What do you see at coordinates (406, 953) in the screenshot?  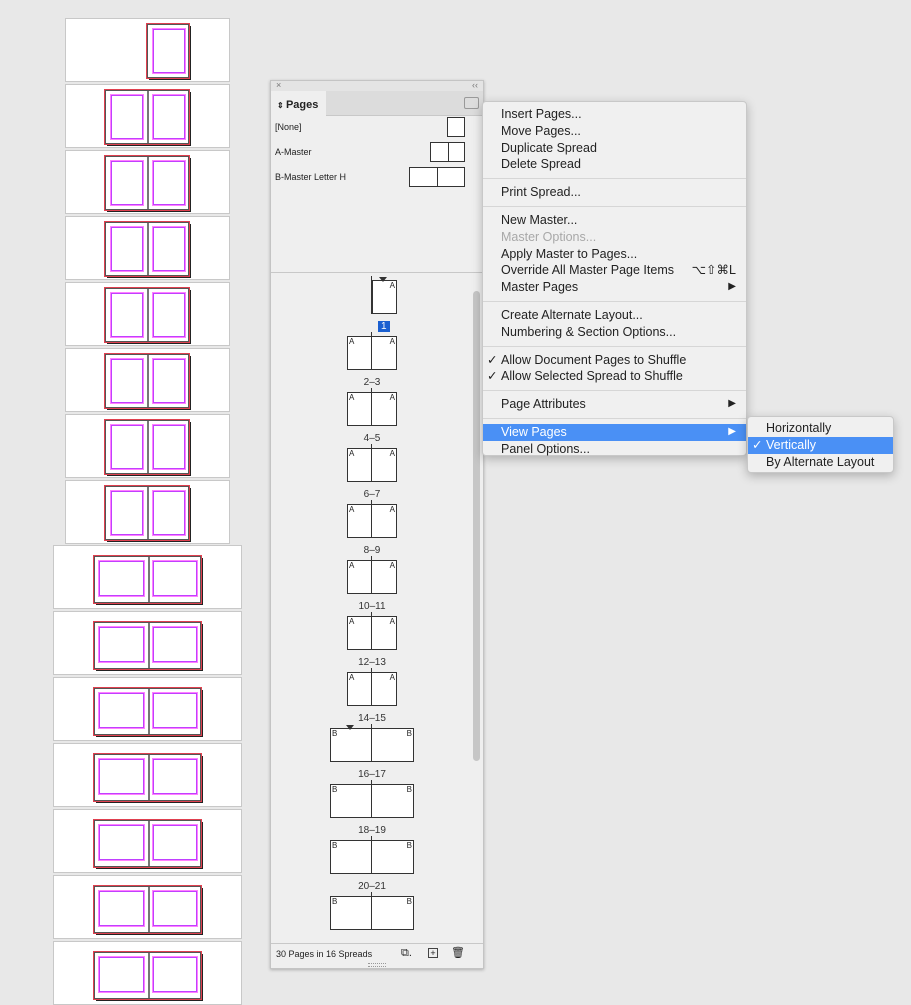 I see `edit-page-size-icon: ⧉.` at bounding box center [406, 953].